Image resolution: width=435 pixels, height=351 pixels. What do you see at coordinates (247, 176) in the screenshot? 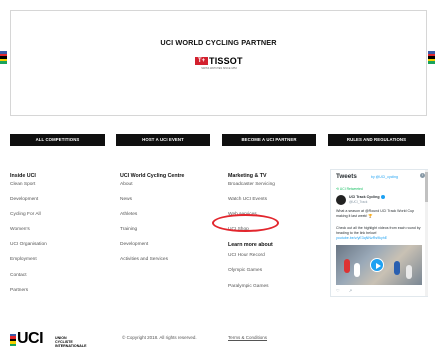
I see `column-heading: Marketing & TV` at bounding box center [247, 176].